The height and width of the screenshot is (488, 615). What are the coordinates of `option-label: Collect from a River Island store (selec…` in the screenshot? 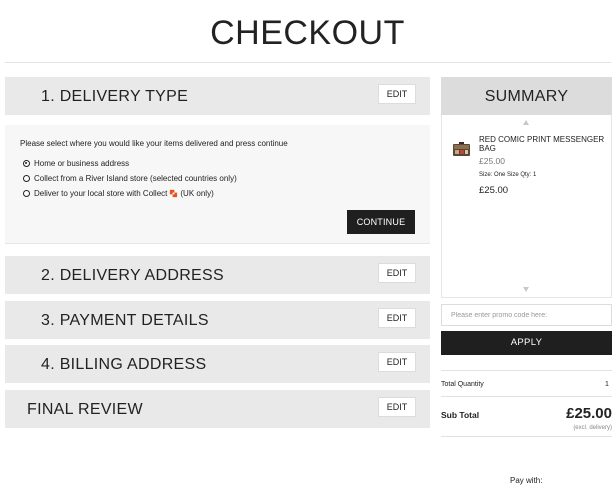 It's located at (135, 178).